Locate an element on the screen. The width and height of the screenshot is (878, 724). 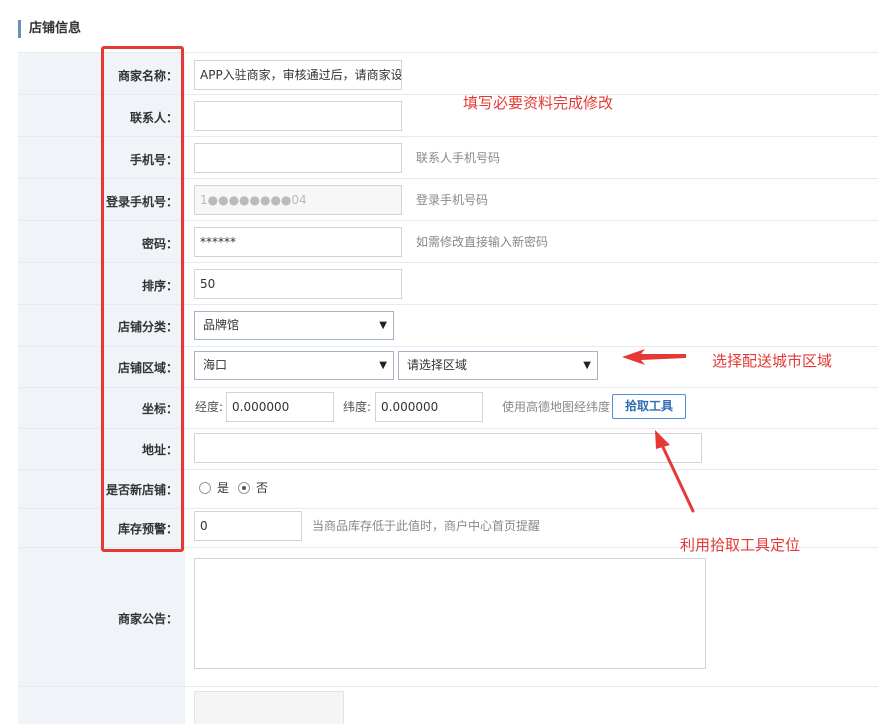
radio-no-label: 否 is located at coordinates (262, 488).